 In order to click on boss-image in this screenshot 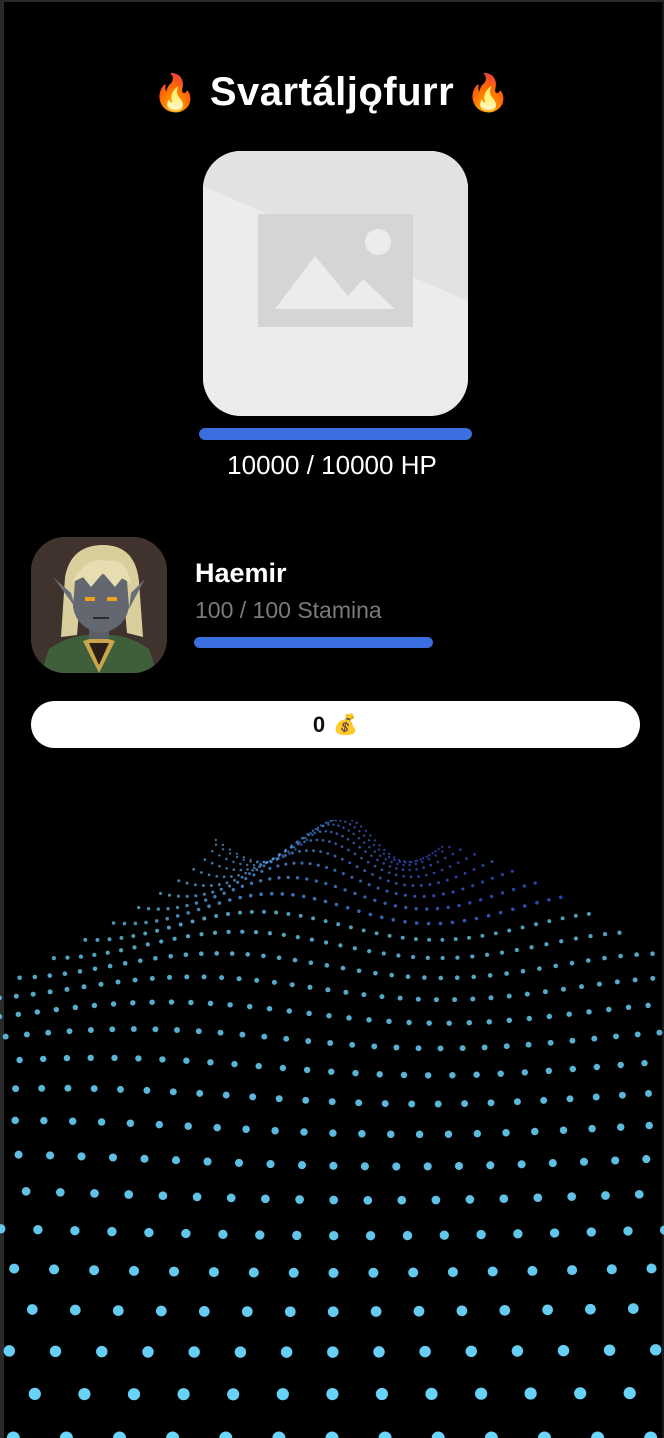, I will do `click(335, 283)`.